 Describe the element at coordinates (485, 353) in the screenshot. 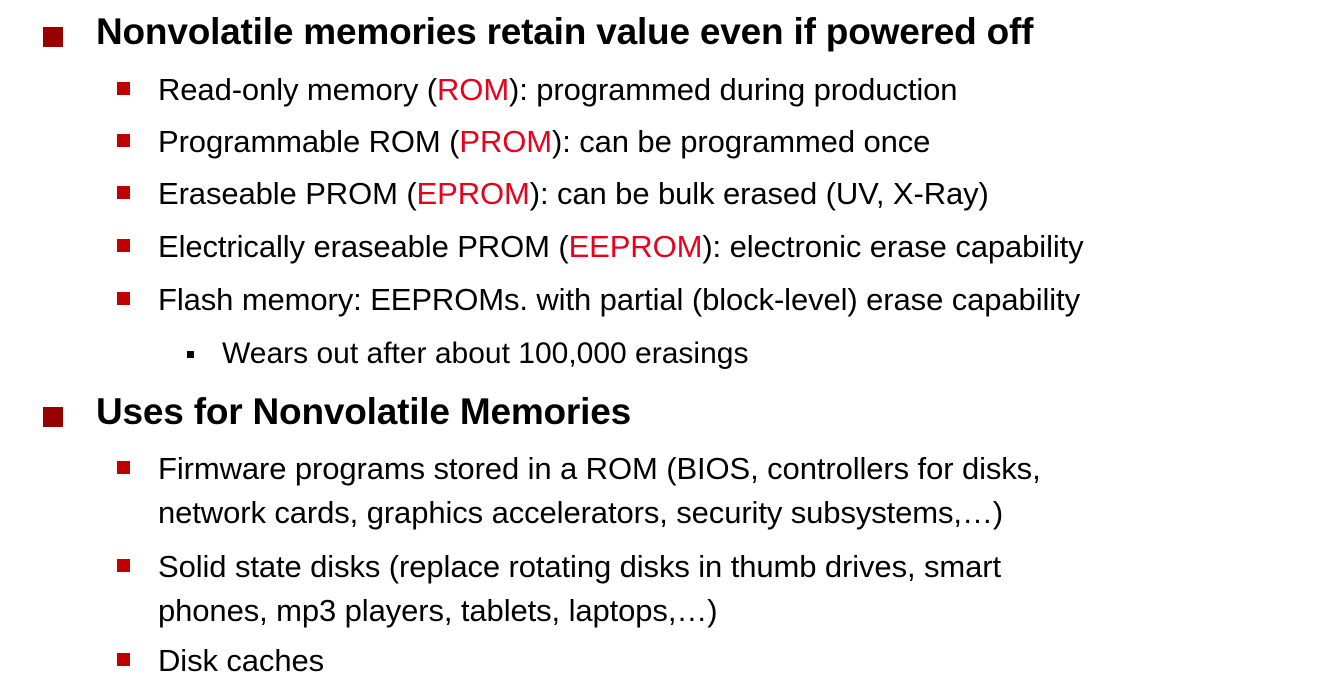

I see `subitem-wears-out: Wears out after about 100,000 erasings` at that location.